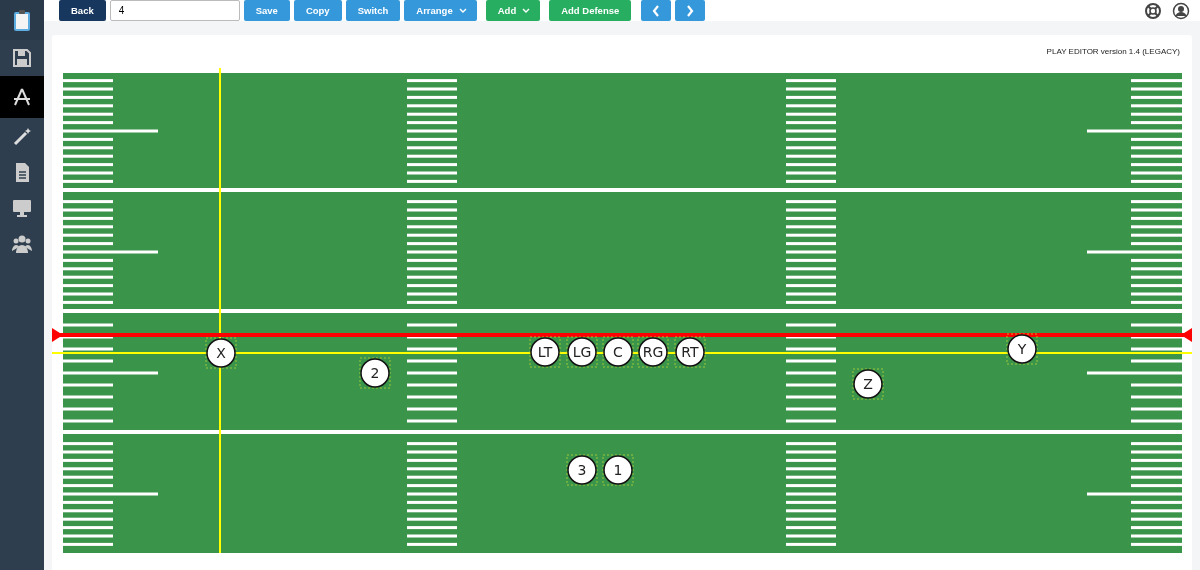 This screenshot has width=1200, height=570. Describe the element at coordinates (618, 470) in the screenshot. I see `player-marker: 1` at that location.